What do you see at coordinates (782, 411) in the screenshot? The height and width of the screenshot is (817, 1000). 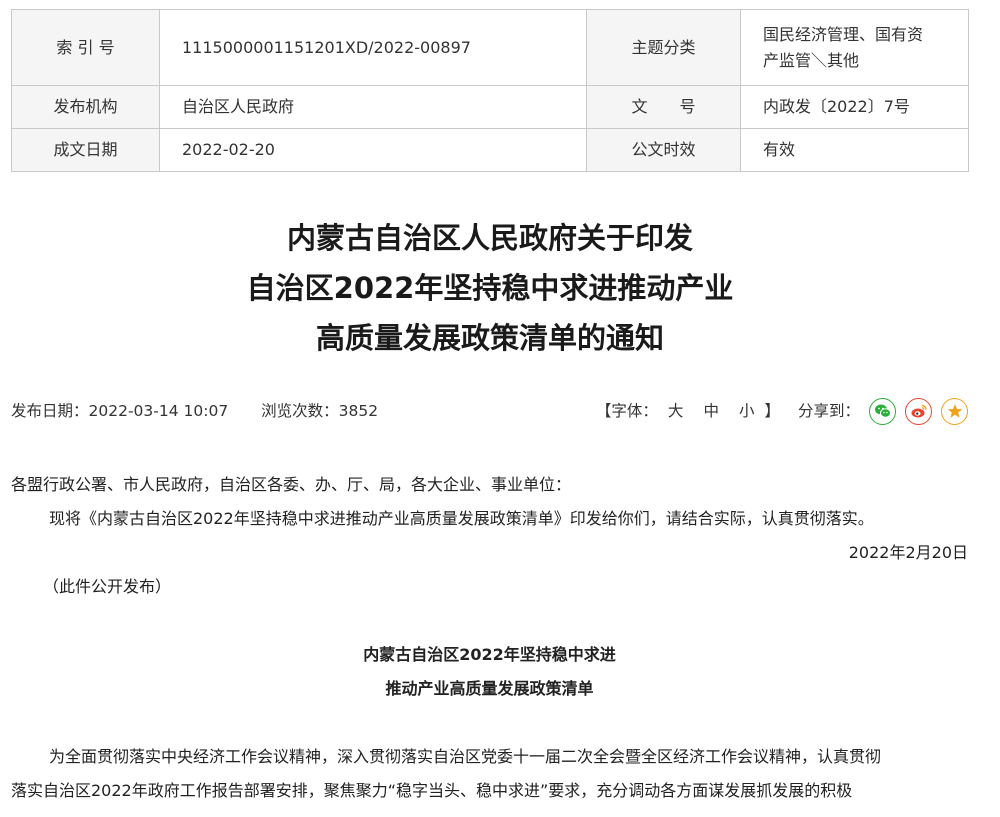 I see `info-right: 【字体： 大 中 小】 分享到：` at bounding box center [782, 411].